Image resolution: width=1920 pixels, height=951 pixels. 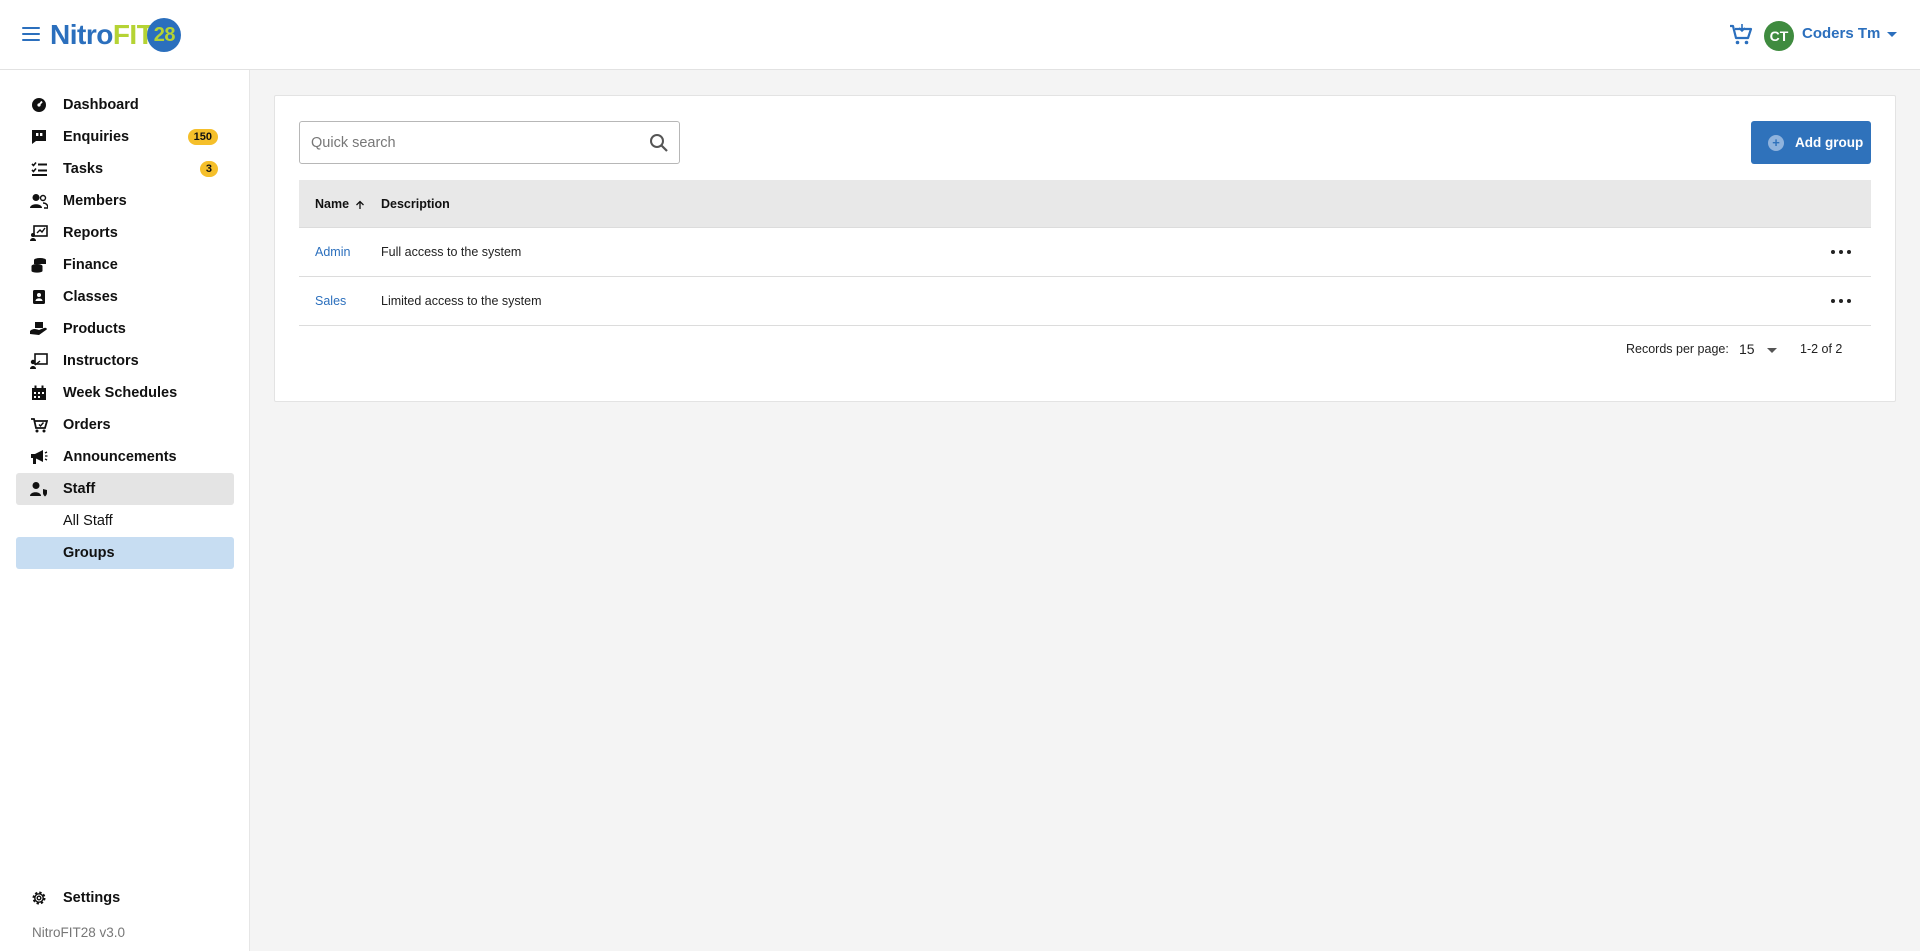 I want to click on sidebar-subitem-groups: Groups, so click(x=125, y=553).